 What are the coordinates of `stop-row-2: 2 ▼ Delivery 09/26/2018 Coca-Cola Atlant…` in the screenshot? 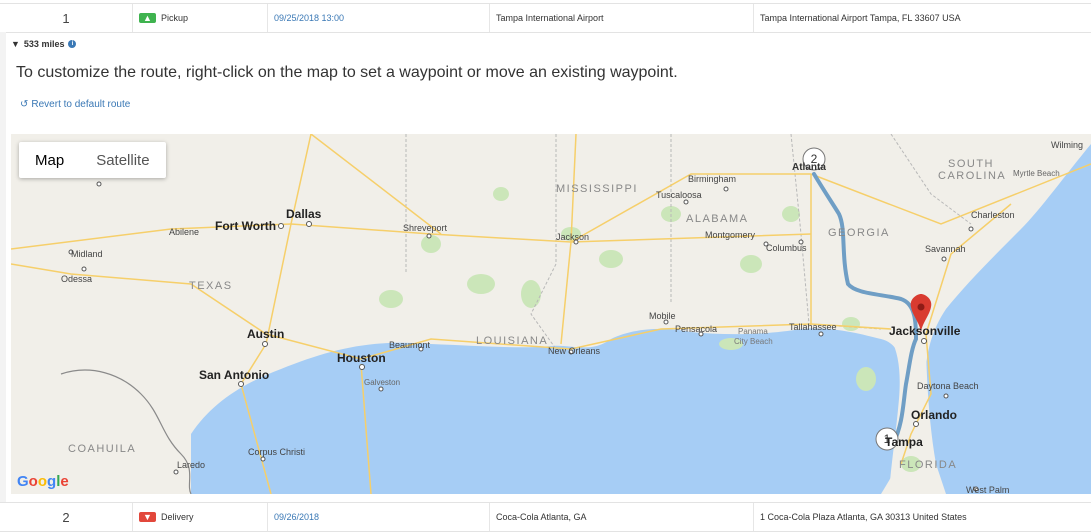 It's located at (545, 517).